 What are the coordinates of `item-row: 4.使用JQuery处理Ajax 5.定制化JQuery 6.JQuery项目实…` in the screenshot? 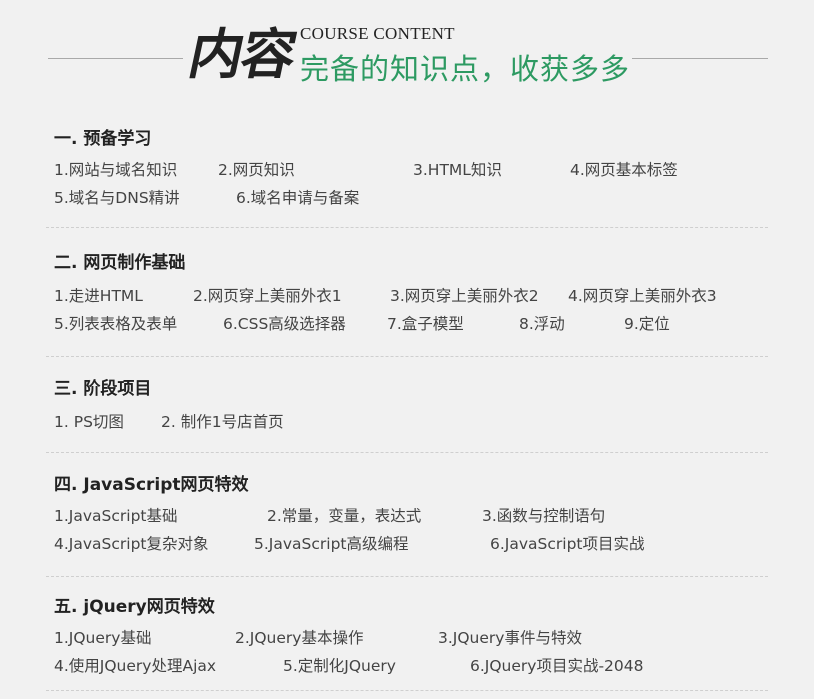 It's located at (414, 666).